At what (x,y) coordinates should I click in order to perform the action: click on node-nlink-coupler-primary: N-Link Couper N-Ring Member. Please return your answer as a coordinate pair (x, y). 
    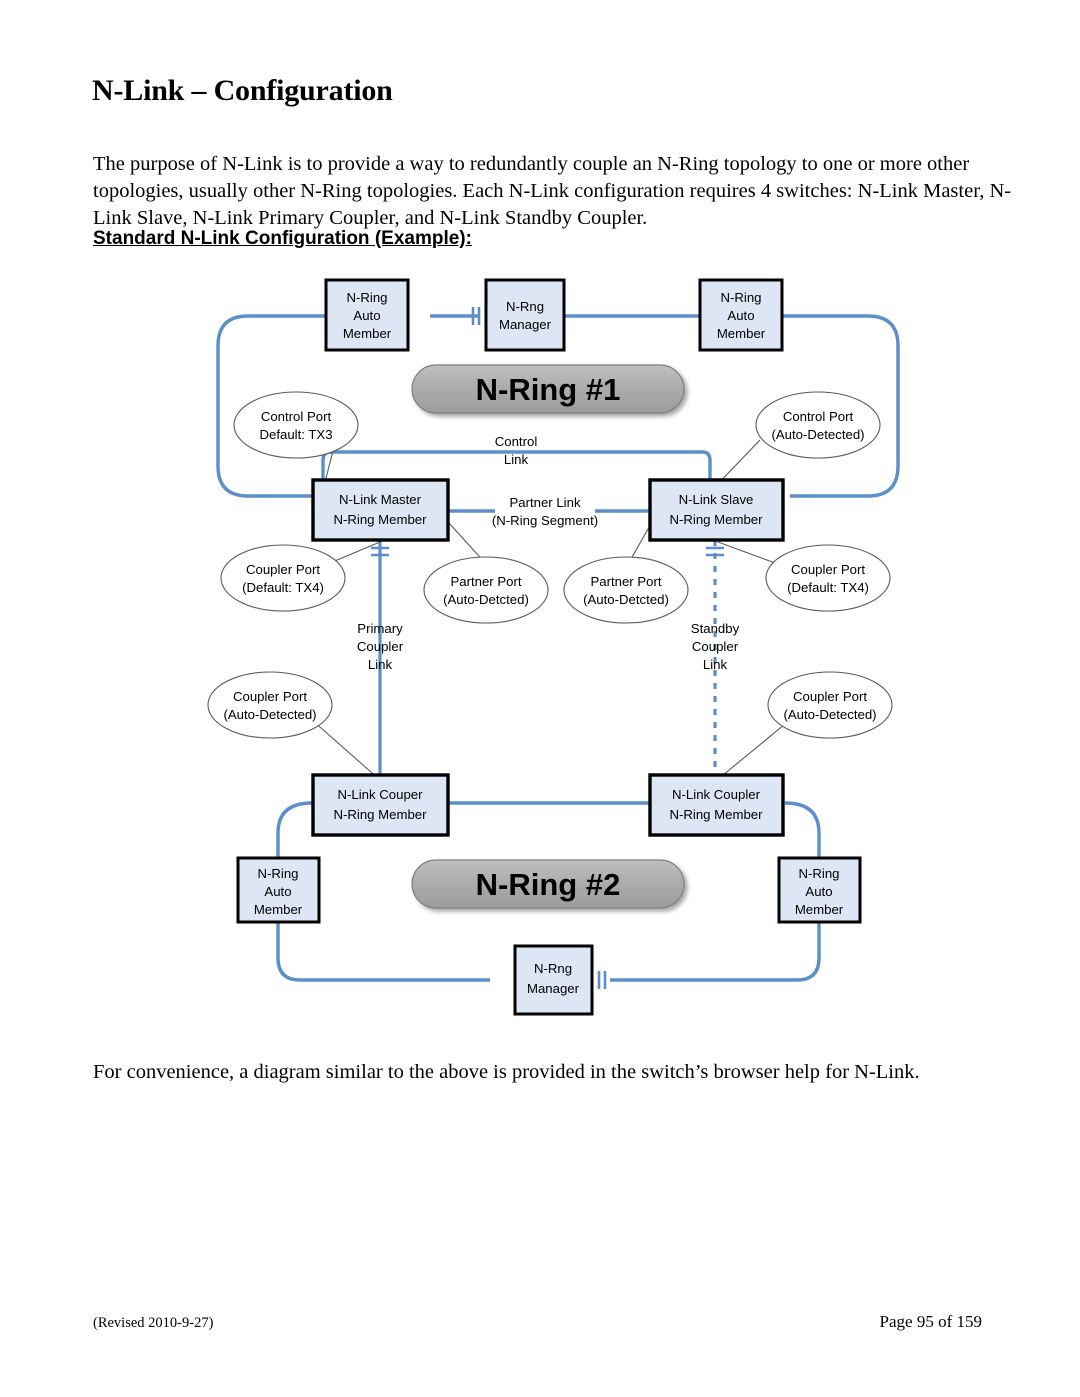
    Looking at the image, I should click on (380, 805).